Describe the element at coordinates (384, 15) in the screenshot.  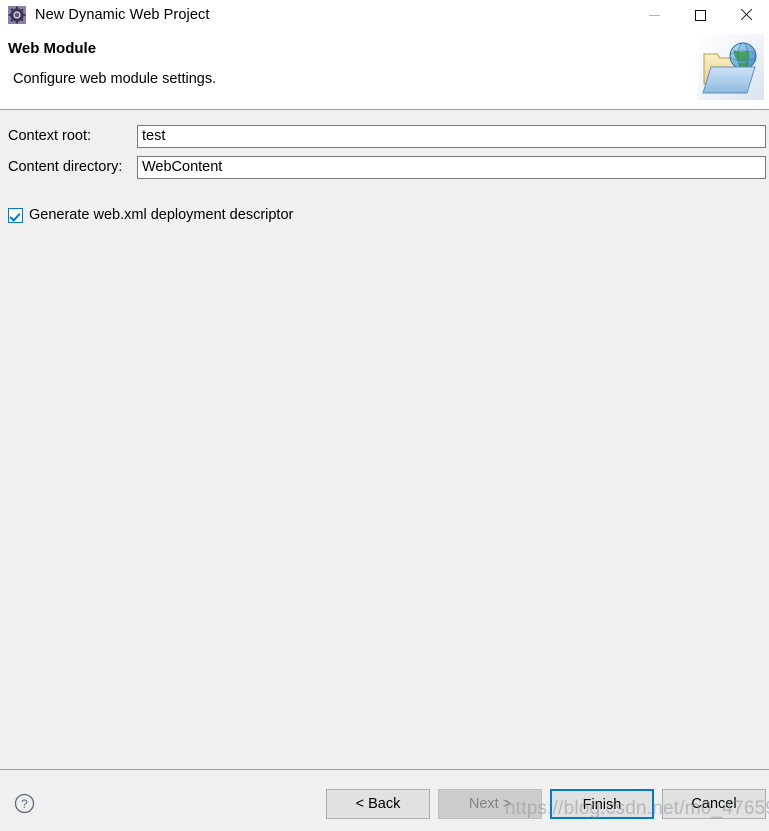
I see `title-bar: New Dynamic Web Project` at that location.